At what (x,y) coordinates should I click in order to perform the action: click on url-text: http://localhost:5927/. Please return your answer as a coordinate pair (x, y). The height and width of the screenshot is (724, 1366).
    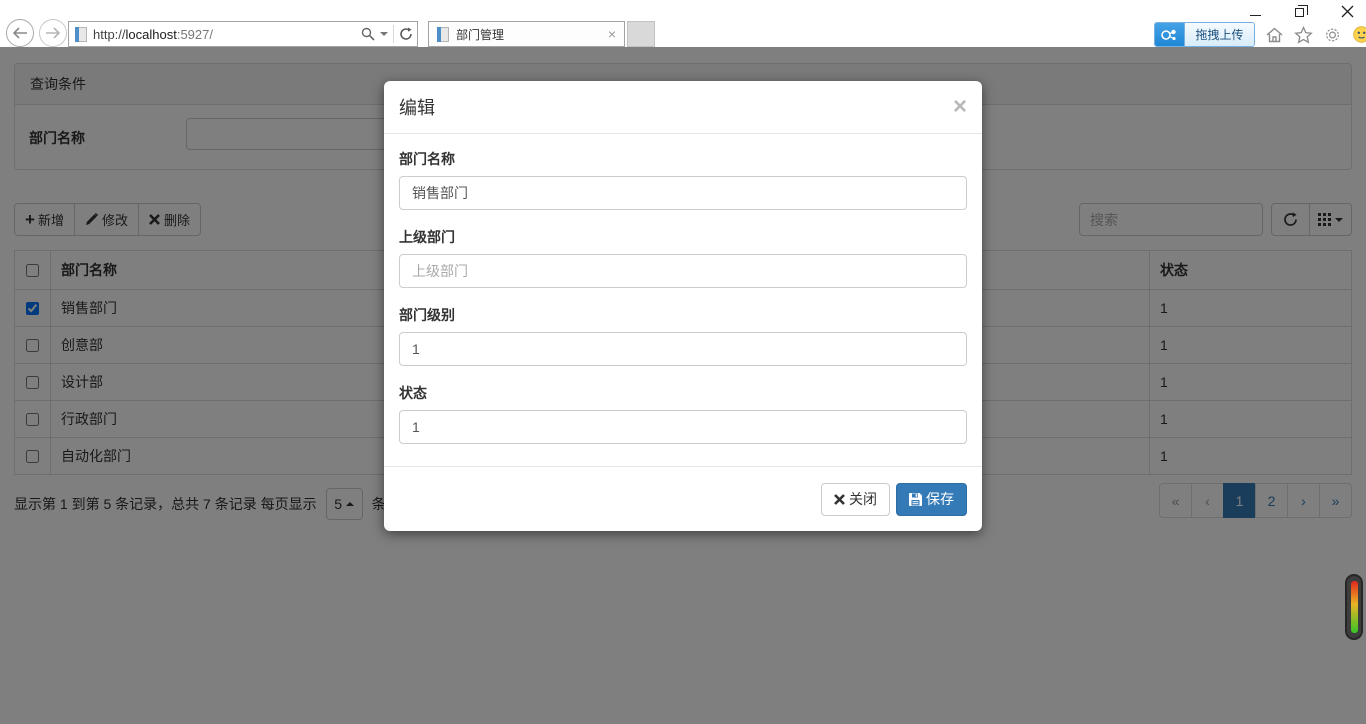
    Looking at the image, I should click on (227, 34).